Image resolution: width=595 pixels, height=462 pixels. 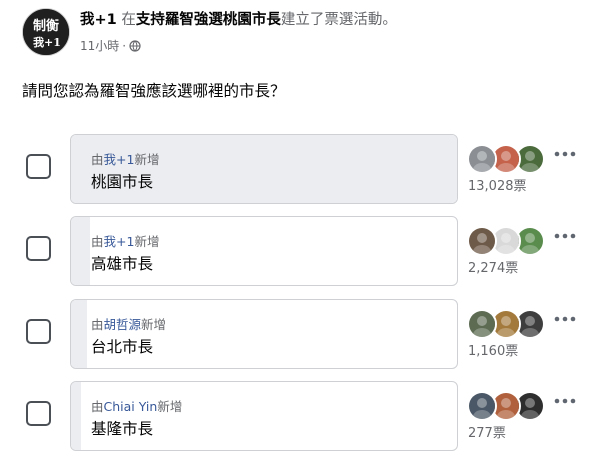 I want to click on post-header: 制衡 我+1 我+1 在支持羅智強選桃園市長建立了票選活動。 11小時 ·, so click(x=302, y=32).